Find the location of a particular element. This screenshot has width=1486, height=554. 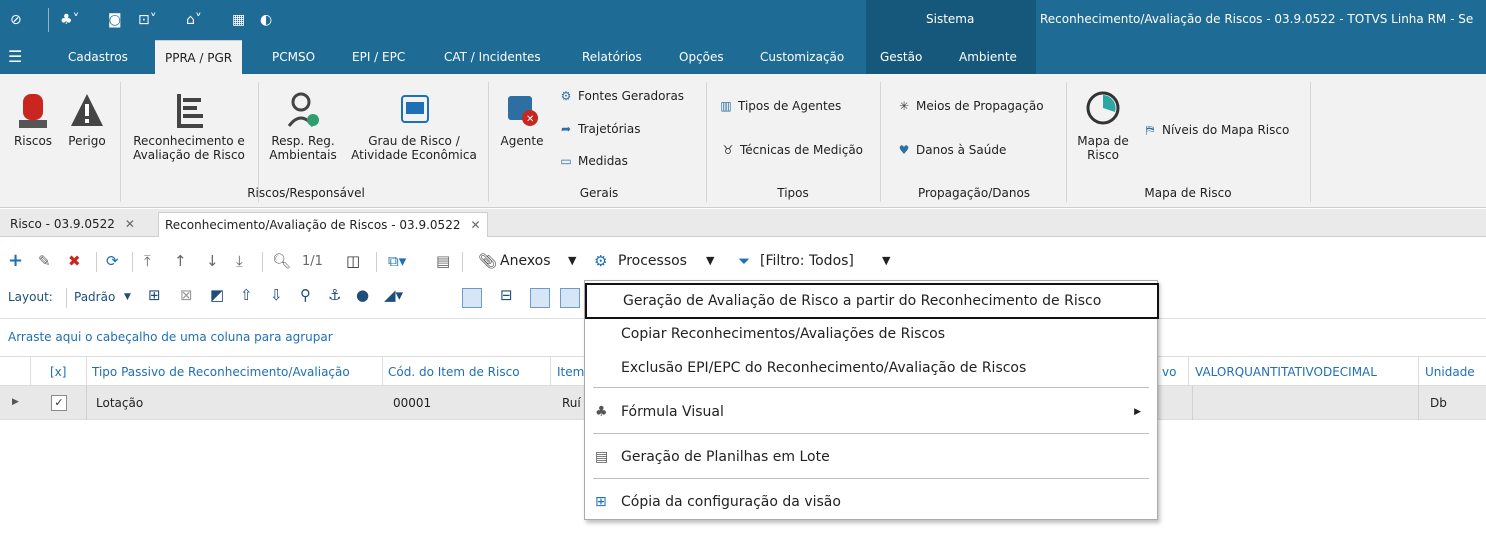

layout-padrao-dropdown: Padrão is located at coordinates (94, 297).